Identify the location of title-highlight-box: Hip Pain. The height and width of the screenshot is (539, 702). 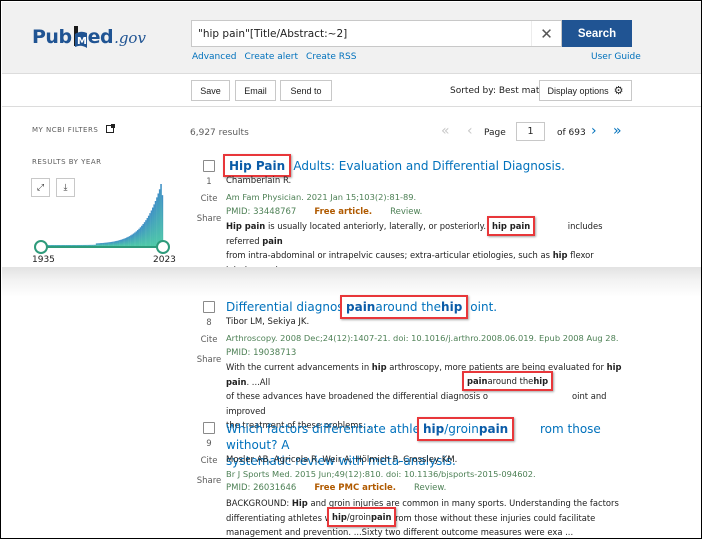
(257, 165).